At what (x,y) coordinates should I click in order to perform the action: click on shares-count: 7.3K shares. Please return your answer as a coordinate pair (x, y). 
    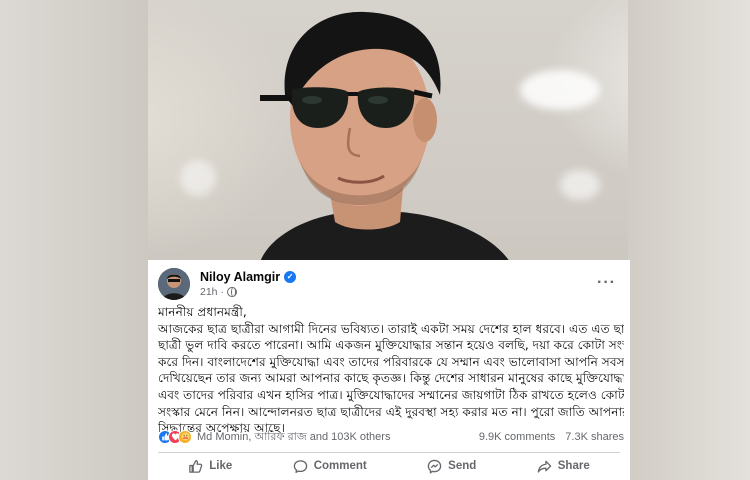
    Looking at the image, I should click on (594, 437).